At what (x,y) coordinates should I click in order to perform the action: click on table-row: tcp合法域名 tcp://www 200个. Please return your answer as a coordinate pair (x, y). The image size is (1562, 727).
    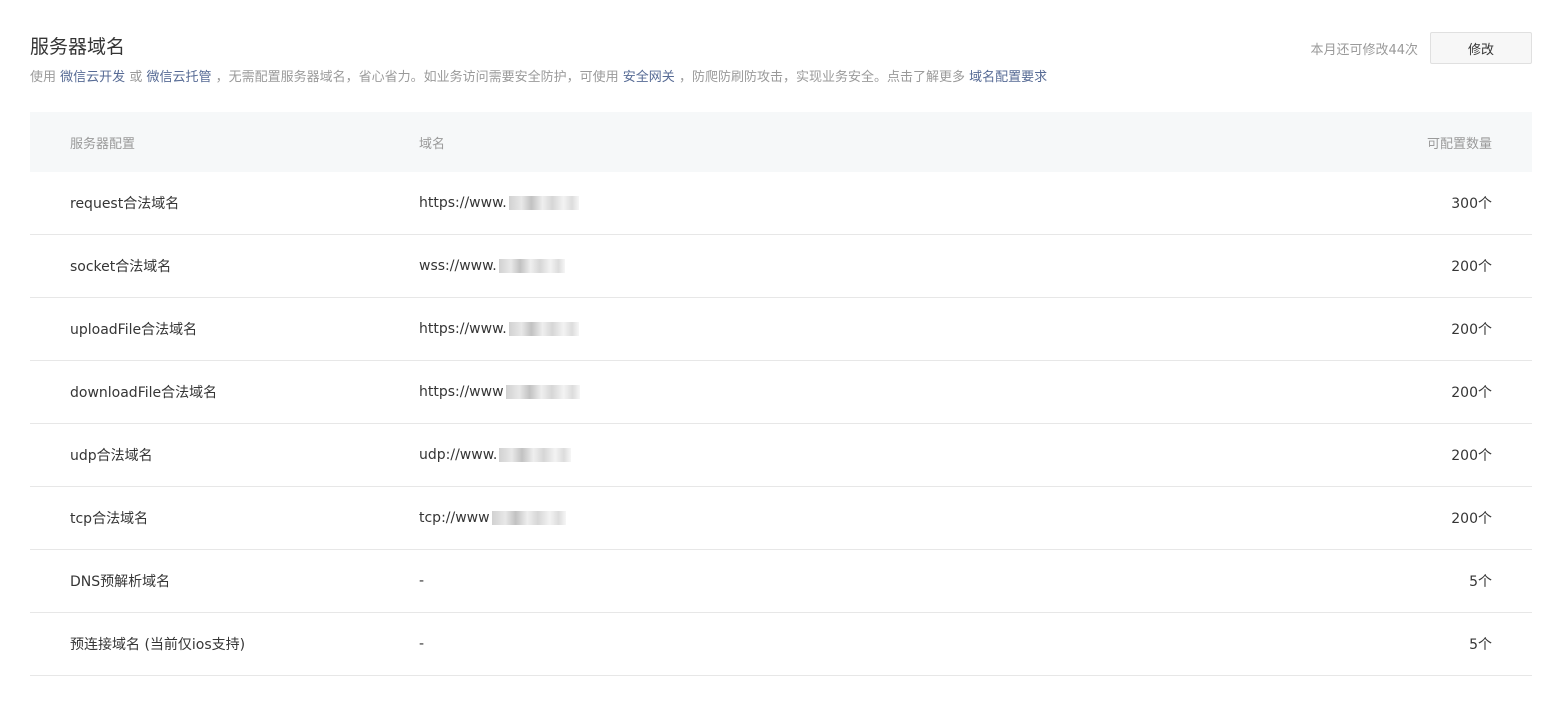
    Looking at the image, I should click on (781, 518).